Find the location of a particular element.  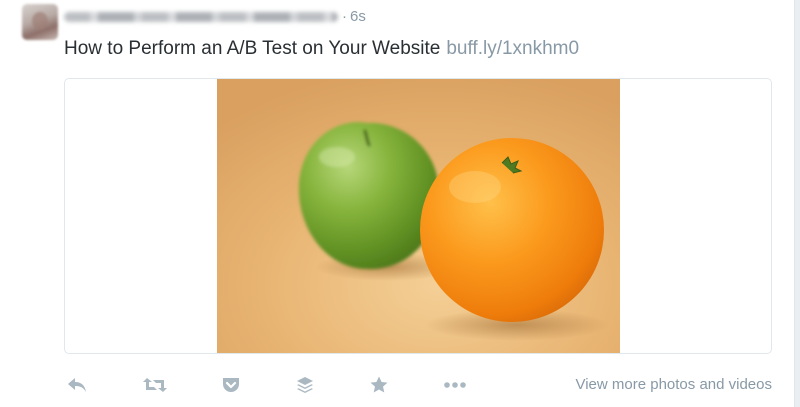

favorite-icon is located at coordinates (379, 384).